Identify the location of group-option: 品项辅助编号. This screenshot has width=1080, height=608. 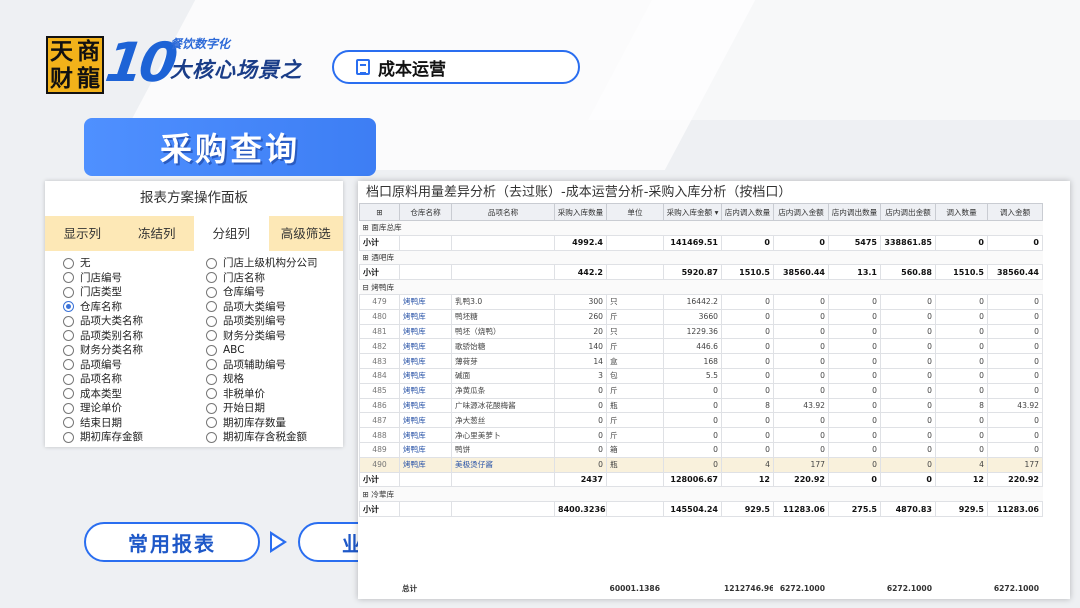
(277, 365).